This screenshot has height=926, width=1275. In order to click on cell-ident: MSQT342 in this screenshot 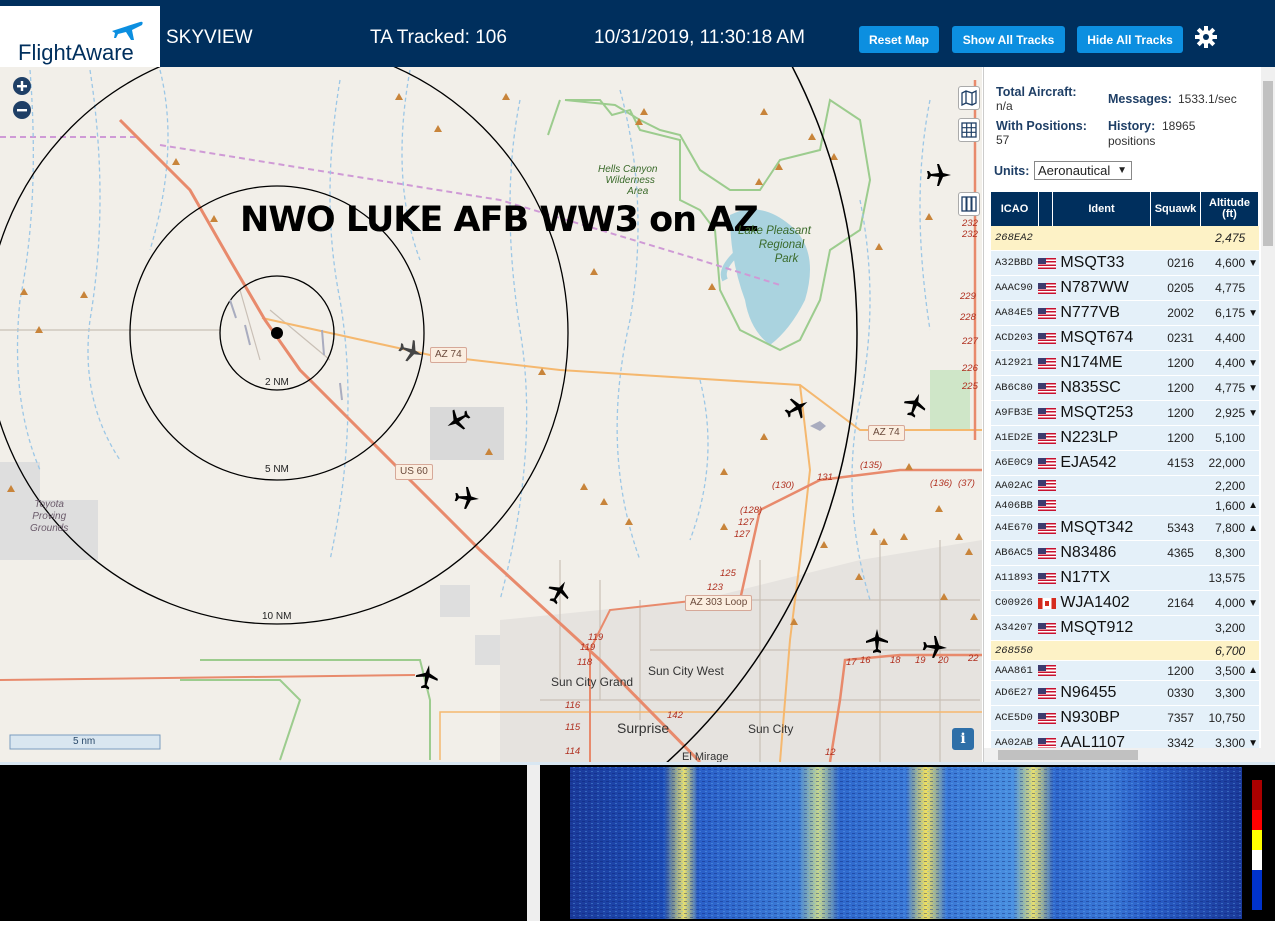, I will do `click(1093, 528)`.